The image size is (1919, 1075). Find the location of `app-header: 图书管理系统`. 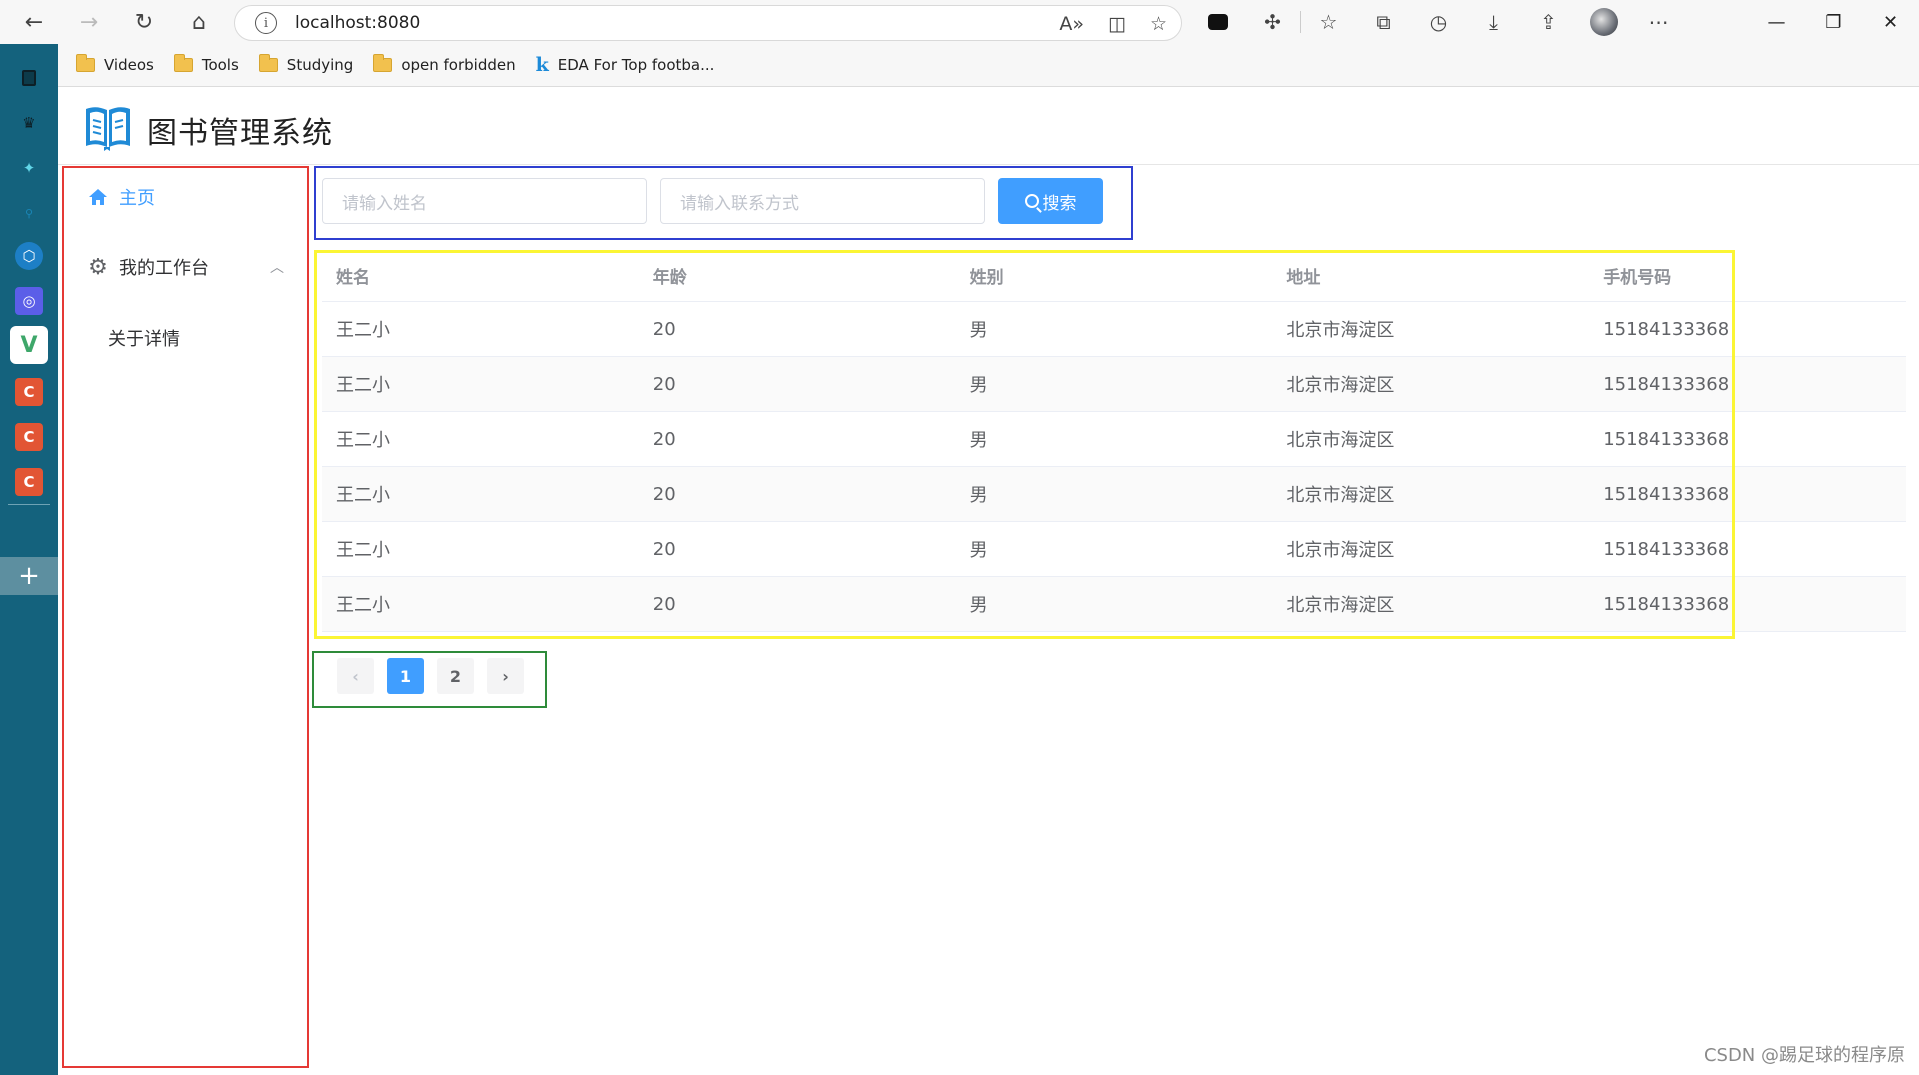

app-header: 图书管理系统 is located at coordinates (988, 126).